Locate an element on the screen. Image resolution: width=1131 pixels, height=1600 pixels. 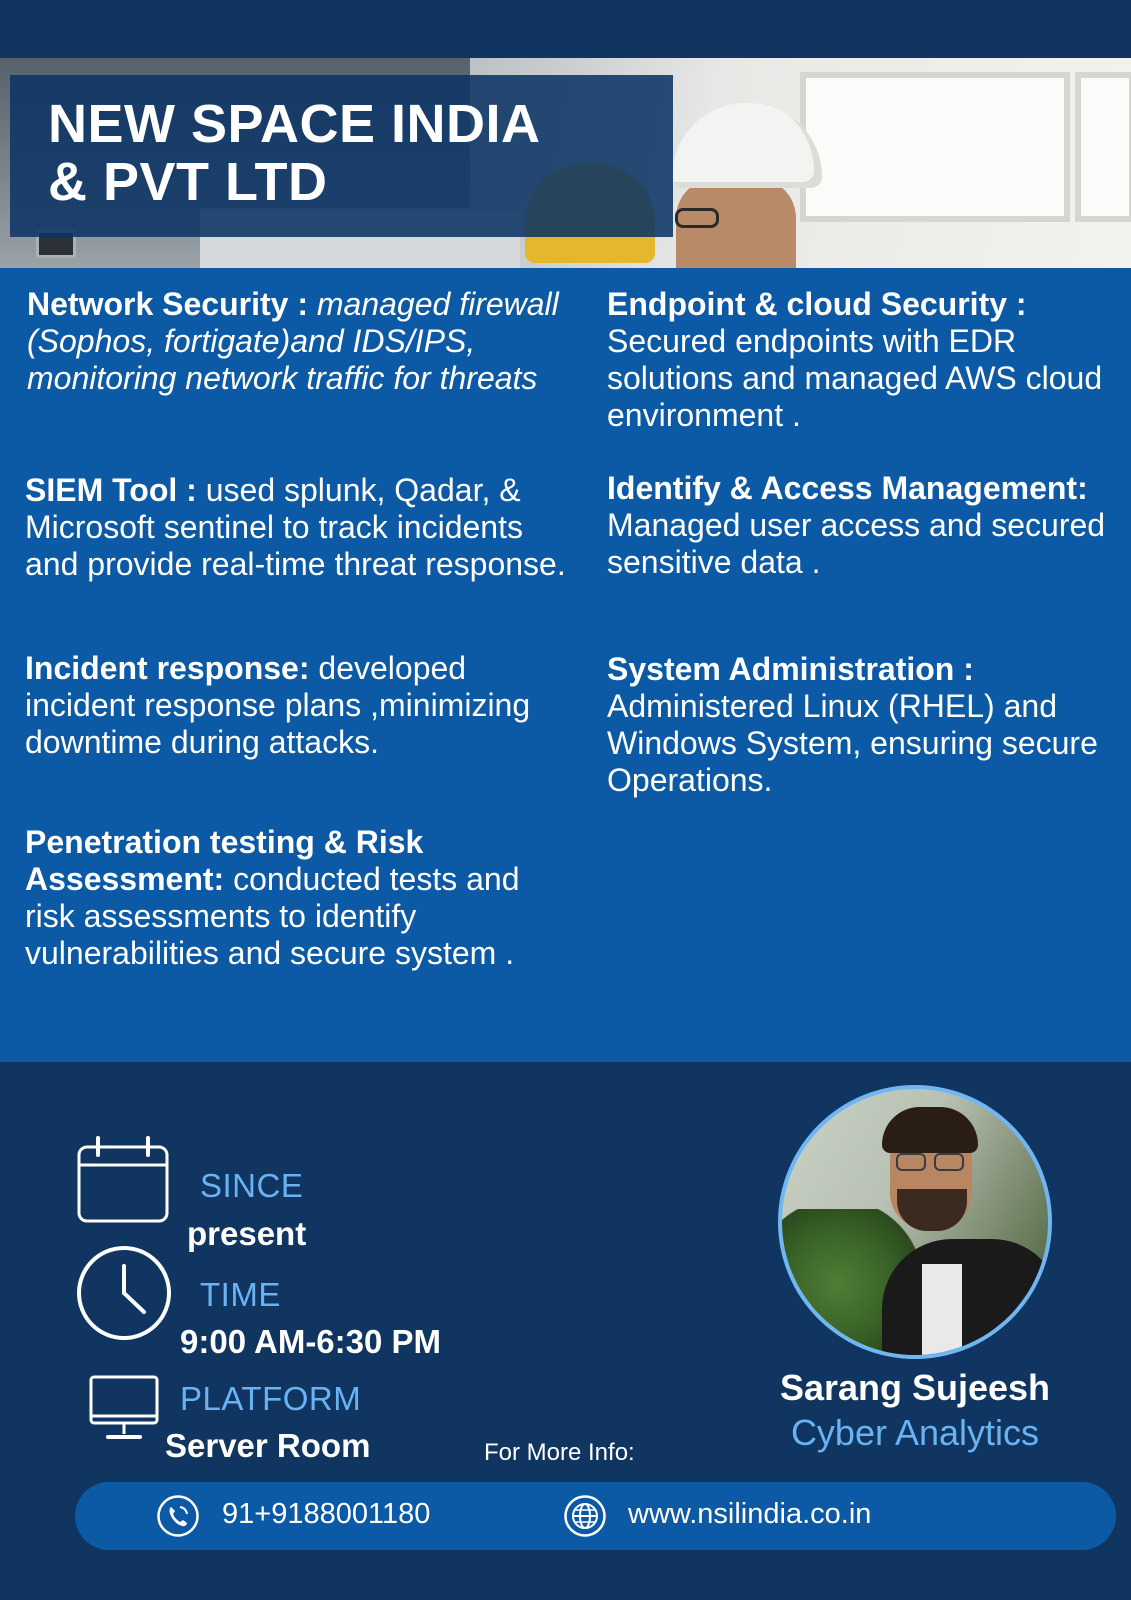
avatar-shirt is located at coordinates (942, 1309).